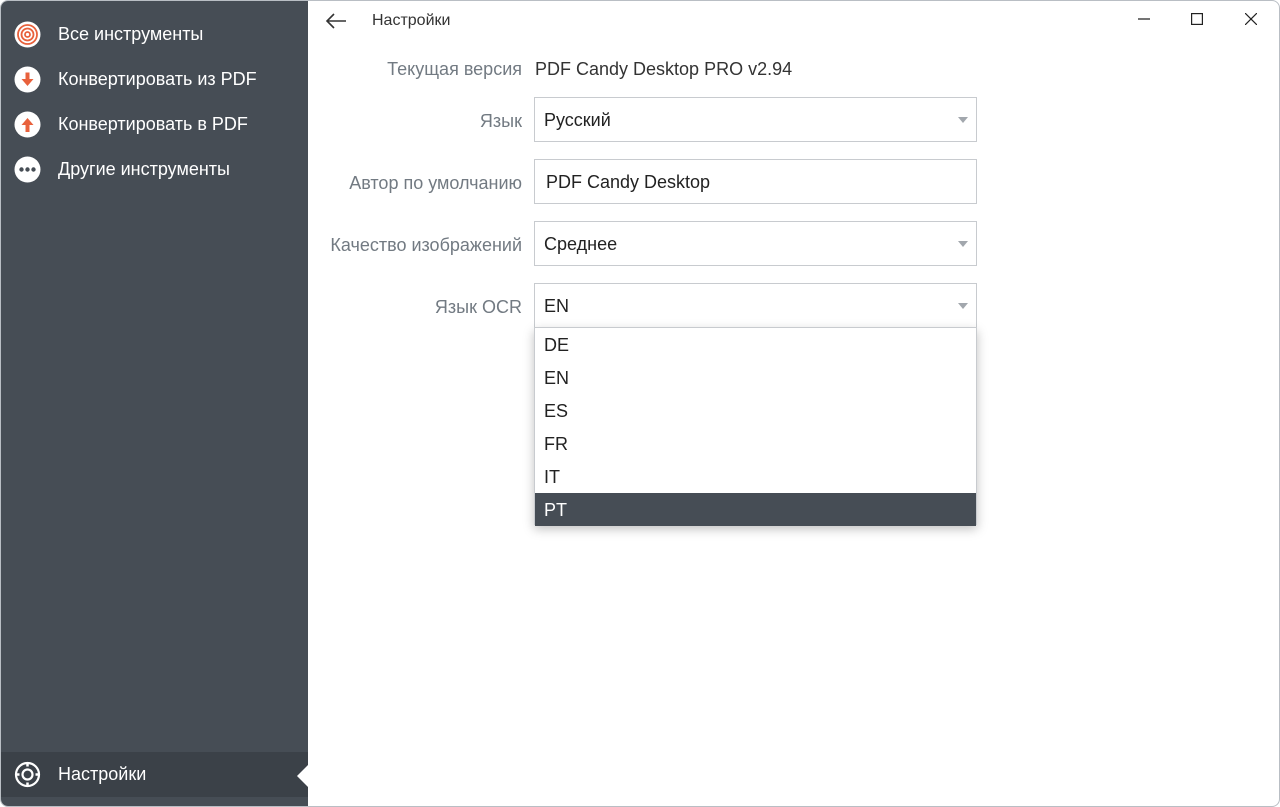 This screenshot has width=1280, height=807. What do you see at coordinates (411, 20) in the screenshot?
I see `page-title: Настройки` at bounding box center [411, 20].